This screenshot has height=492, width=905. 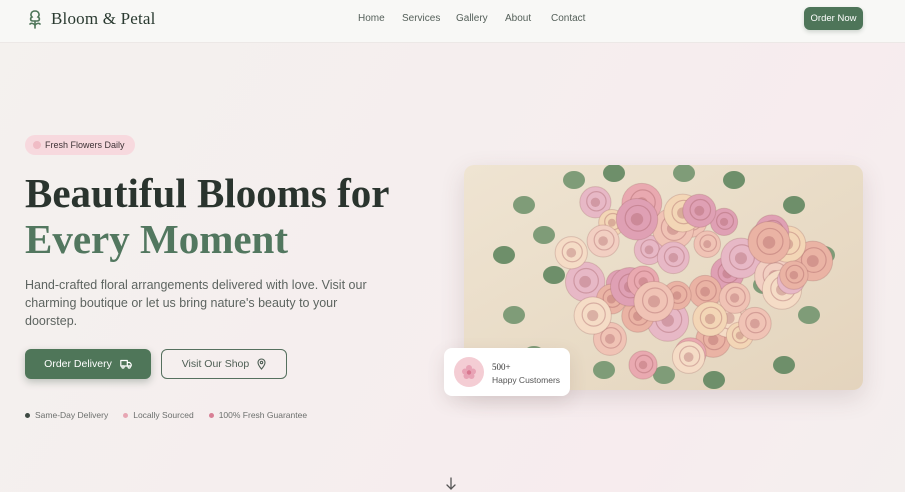 I want to click on feature-item: Same-Day Delivery, so click(x=66, y=415).